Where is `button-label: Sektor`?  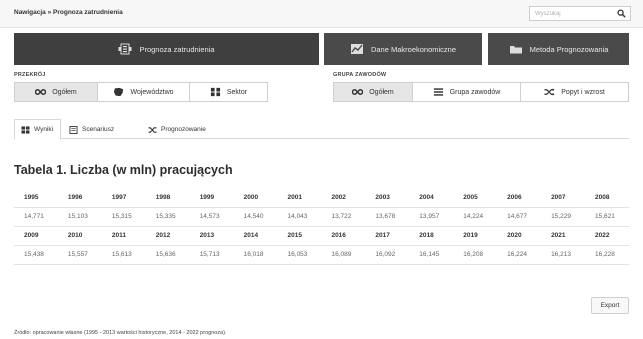 button-label: Sektor is located at coordinates (237, 92).